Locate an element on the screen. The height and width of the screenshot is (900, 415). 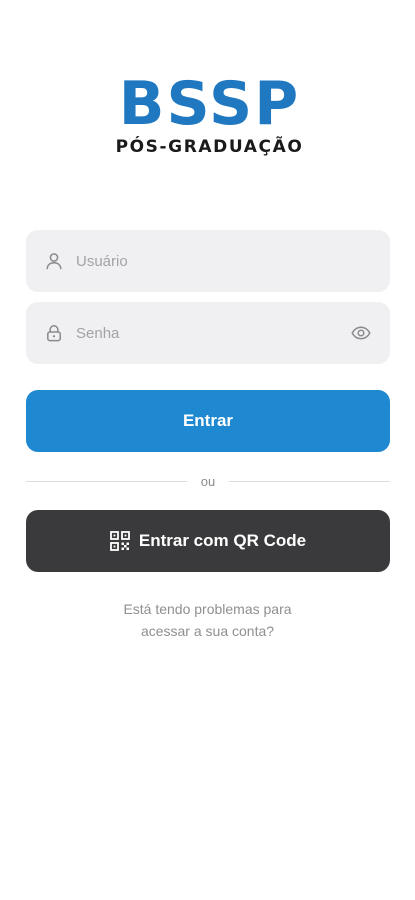
divider-label: ou is located at coordinates (208, 481).